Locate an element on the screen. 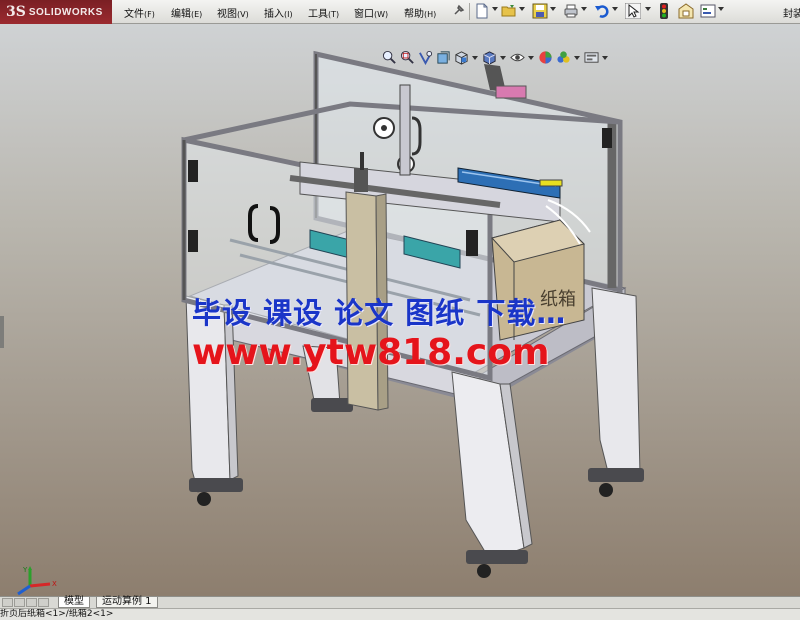 Image resolution: width=800 pixels, height=620 pixels. file-properties-icon is located at coordinates (686, 11).